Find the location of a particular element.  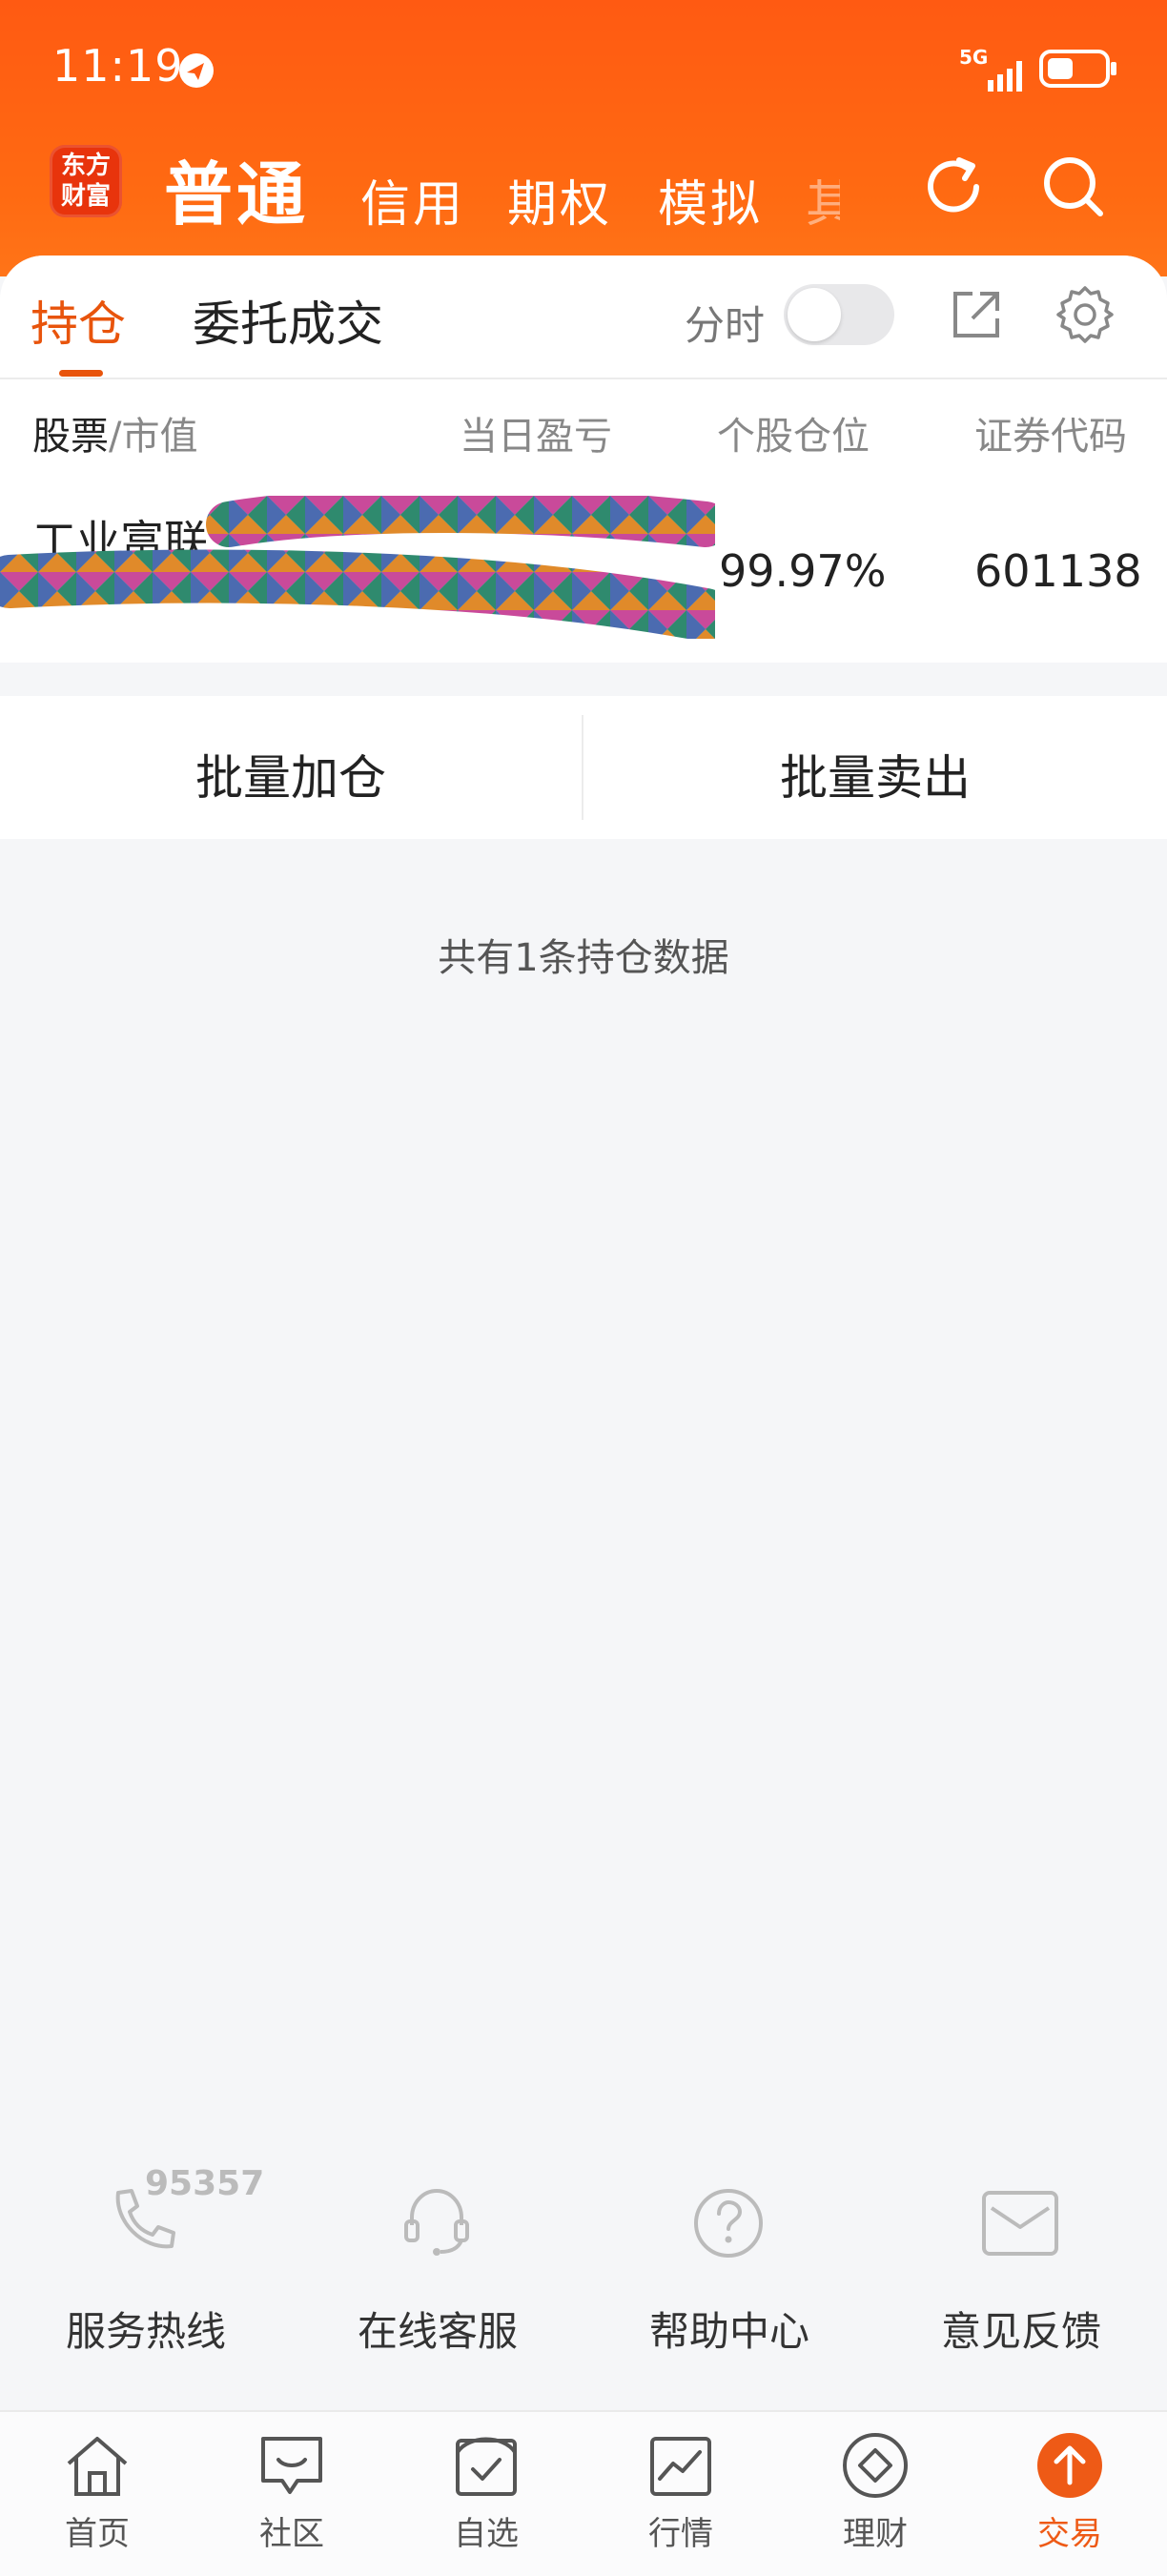

batch-sell-button: 批量卖出 is located at coordinates (875, 774).